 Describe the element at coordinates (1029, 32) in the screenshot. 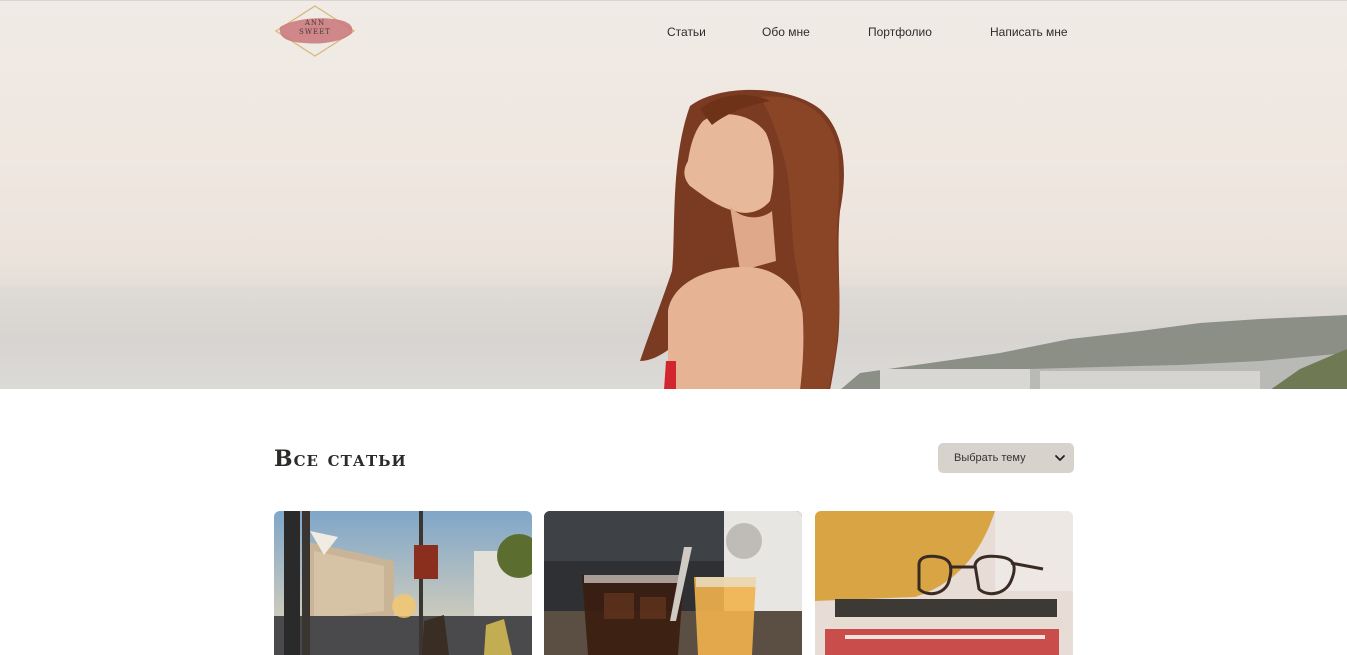

I see `nav-item-contact: Написать мне` at that location.